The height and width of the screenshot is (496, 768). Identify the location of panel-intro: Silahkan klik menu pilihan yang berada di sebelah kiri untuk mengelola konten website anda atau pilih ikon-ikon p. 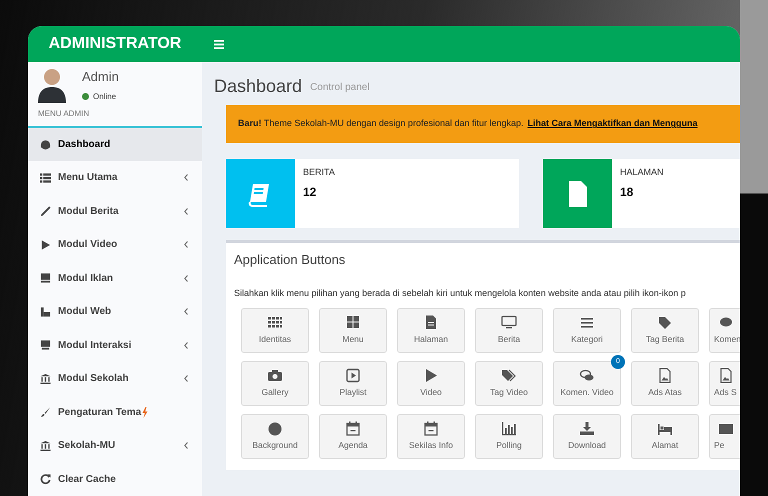
(460, 293).